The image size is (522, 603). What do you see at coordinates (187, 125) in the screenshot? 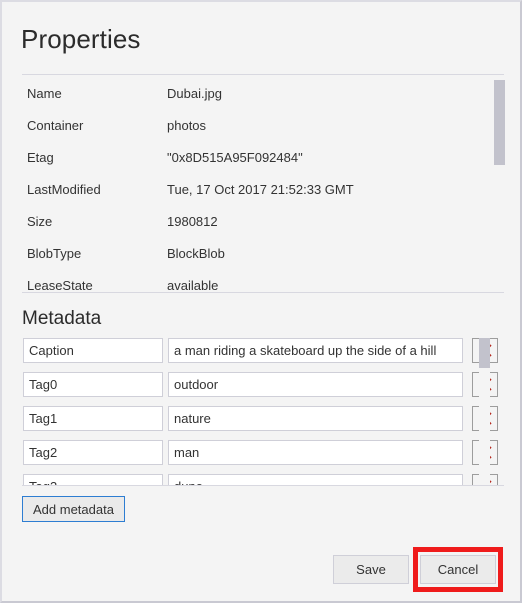
I see `property-value: photos` at bounding box center [187, 125].